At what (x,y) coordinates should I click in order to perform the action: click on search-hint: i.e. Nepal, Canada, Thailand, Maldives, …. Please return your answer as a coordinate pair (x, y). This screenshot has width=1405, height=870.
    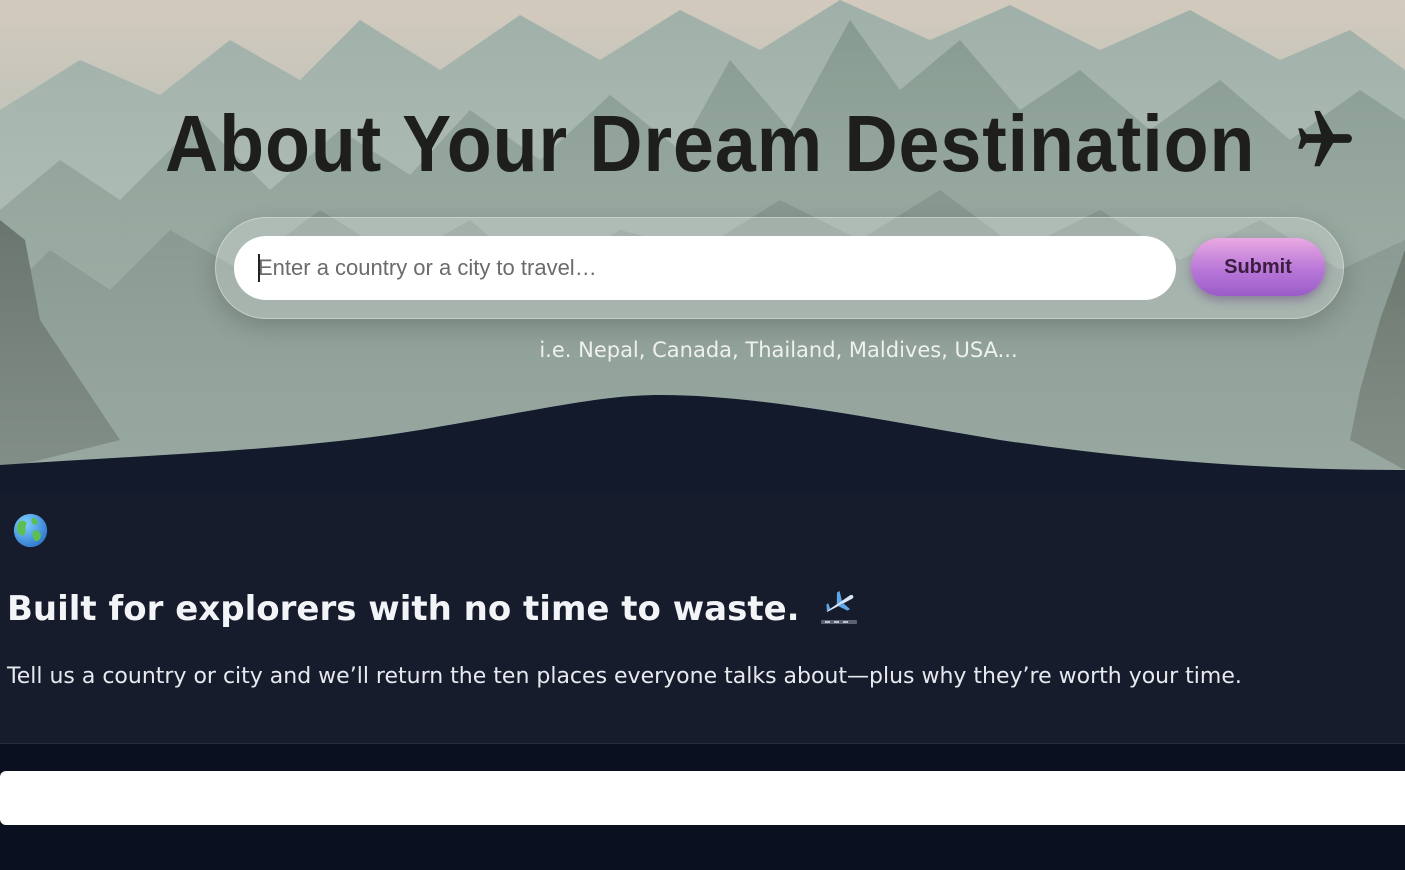
    Looking at the image, I should click on (778, 350).